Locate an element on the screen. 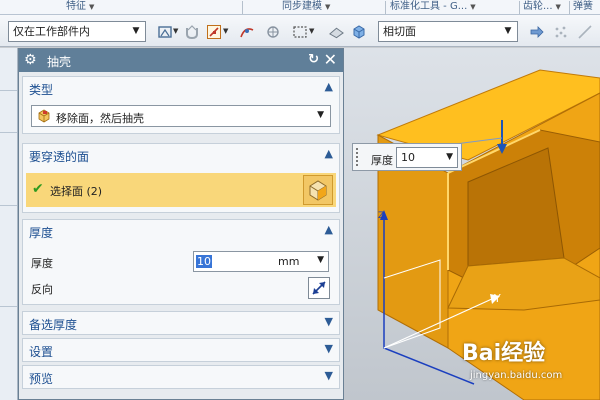 This screenshot has width=600, height=400. scatter-points-icon is located at coordinates (560, 31).